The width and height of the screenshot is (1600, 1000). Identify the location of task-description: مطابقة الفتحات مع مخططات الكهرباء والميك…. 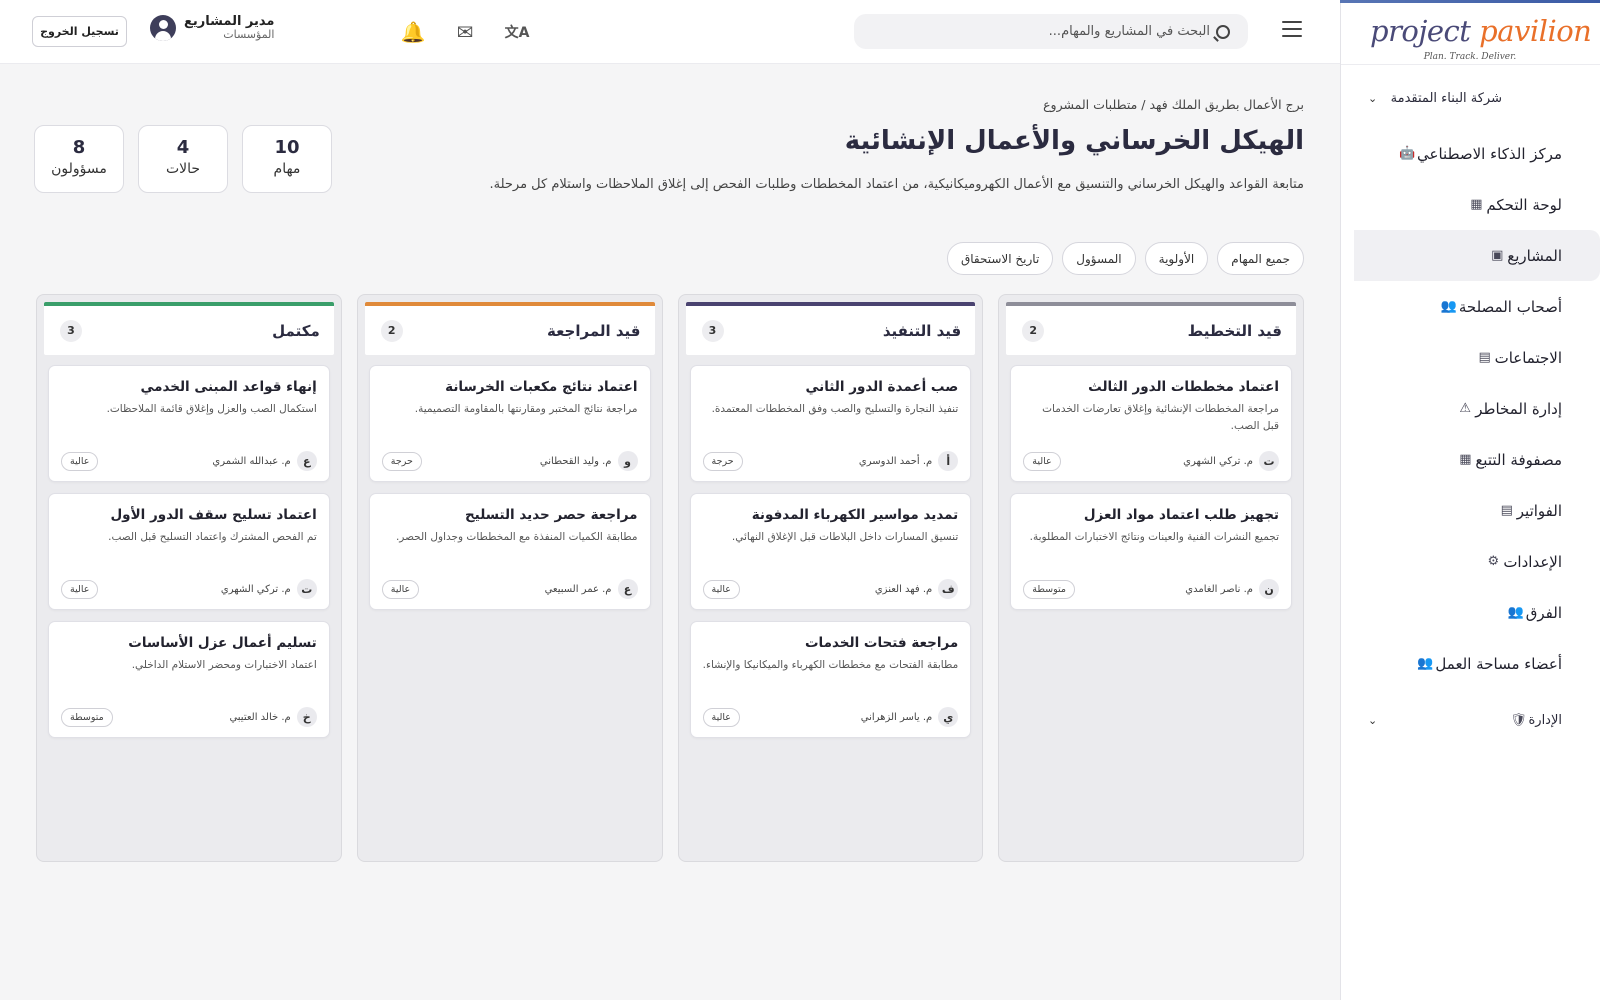
(830, 665).